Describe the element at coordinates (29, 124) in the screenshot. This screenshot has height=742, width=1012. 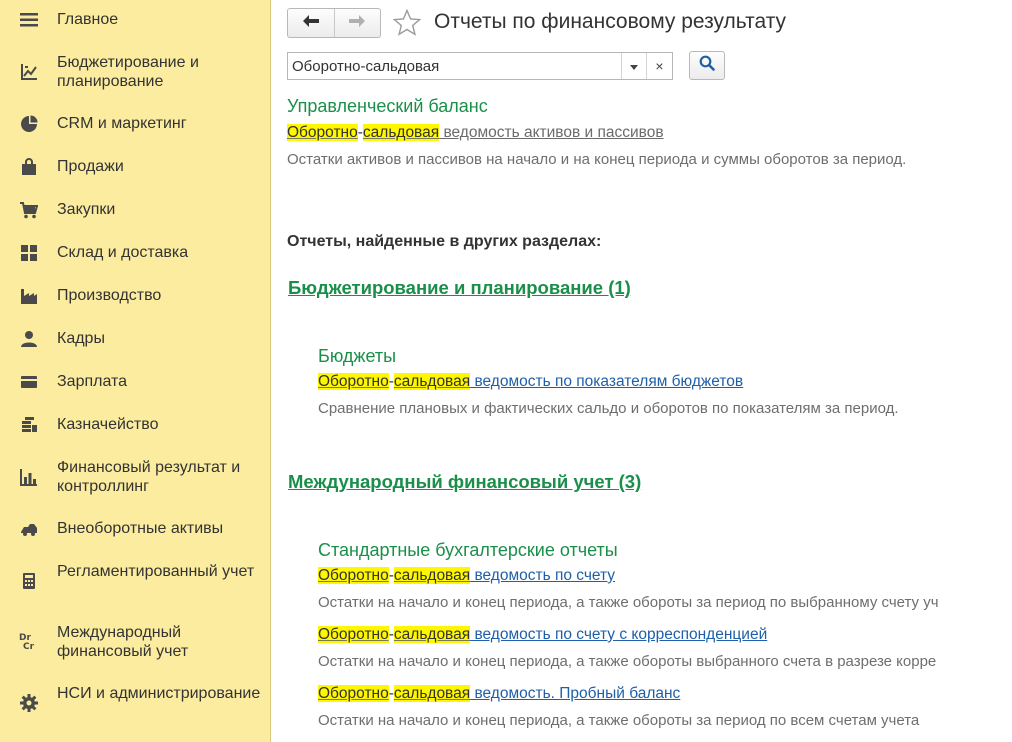
I see `pie-chart-icon` at that location.